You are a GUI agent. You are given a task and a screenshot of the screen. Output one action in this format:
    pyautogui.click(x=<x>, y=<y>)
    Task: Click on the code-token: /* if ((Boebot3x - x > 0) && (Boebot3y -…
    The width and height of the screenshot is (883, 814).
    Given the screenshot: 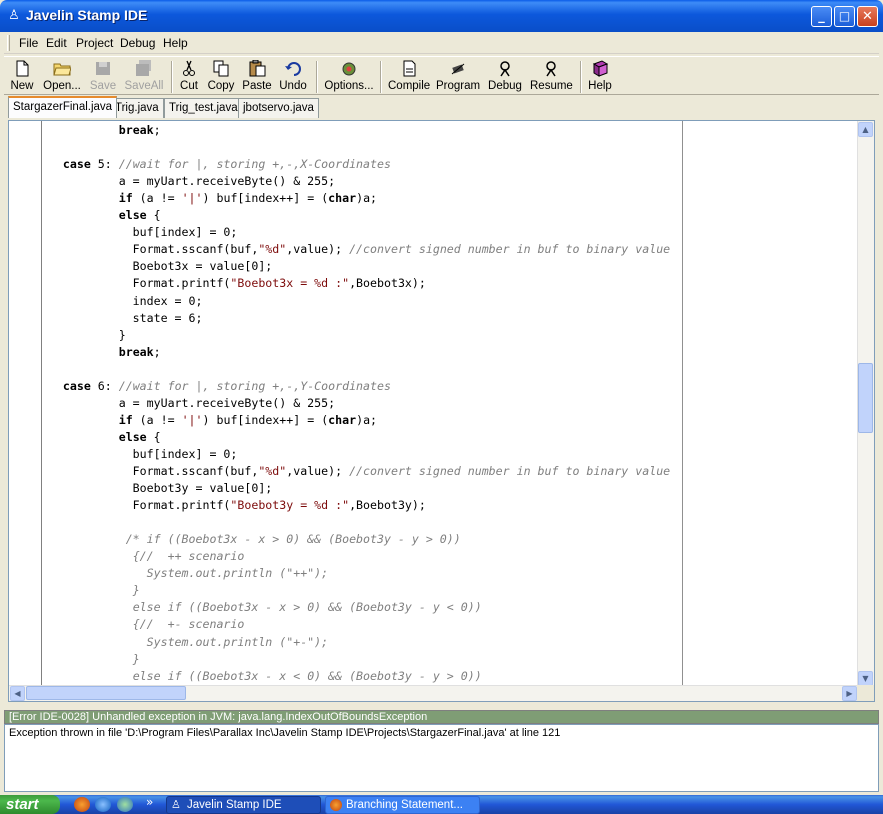 What is the action you would take?
    pyautogui.click(x=293, y=539)
    